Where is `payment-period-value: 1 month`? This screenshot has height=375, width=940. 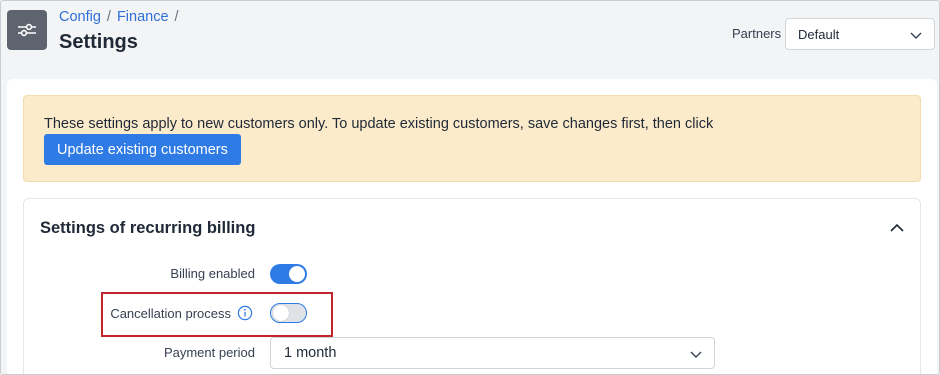 payment-period-value: 1 month is located at coordinates (310, 353).